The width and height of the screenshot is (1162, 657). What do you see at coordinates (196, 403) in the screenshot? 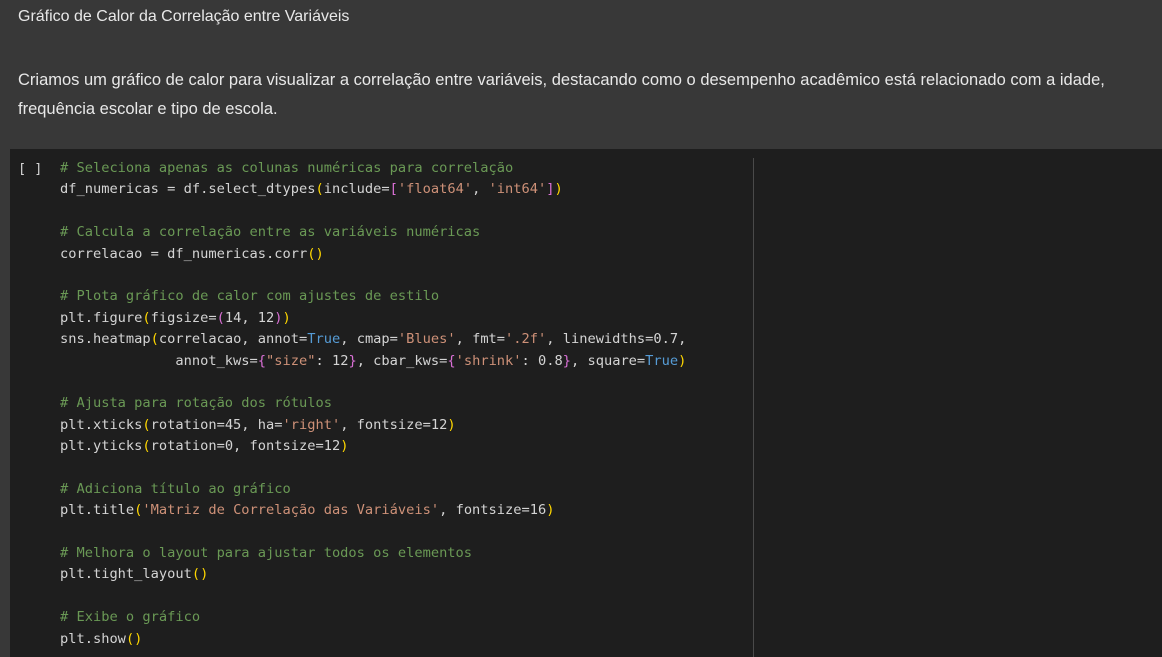
I see `code-token: # Ajusta para rotação dos rótulos` at bounding box center [196, 403].